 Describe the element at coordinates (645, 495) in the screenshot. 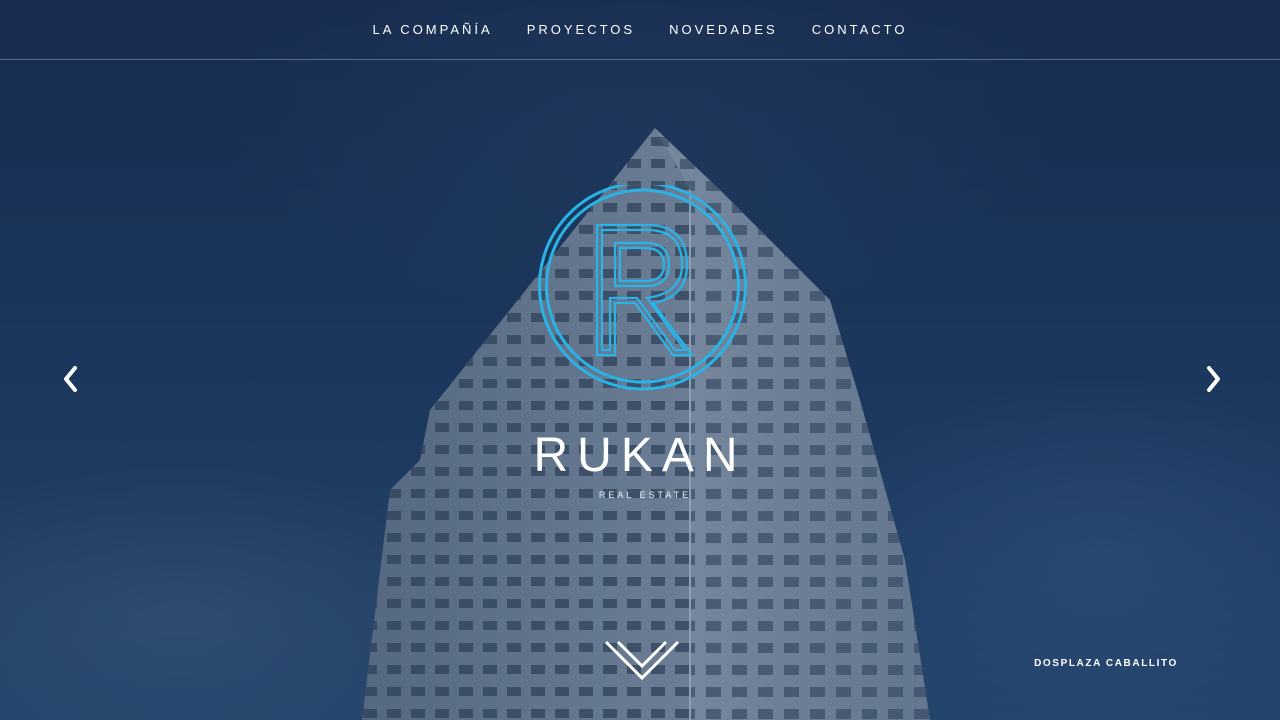

I see `brand-subtitle: REAL ESTATE` at that location.